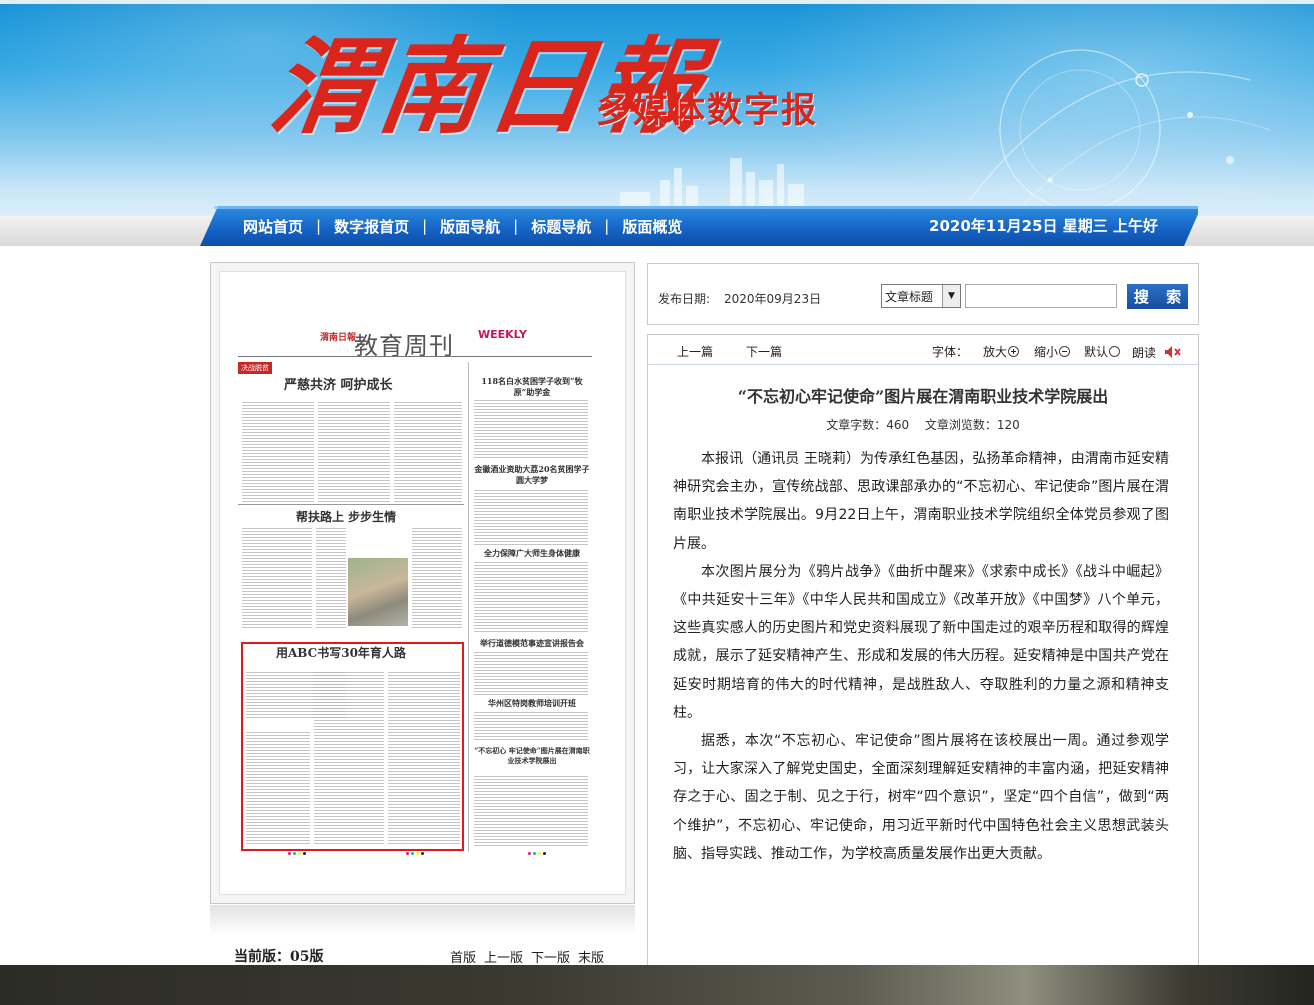  What do you see at coordinates (346, 516) in the screenshot?
I see `paper-headline-link: 帮扶路上 步步生情` at bounding box center [346, 516].